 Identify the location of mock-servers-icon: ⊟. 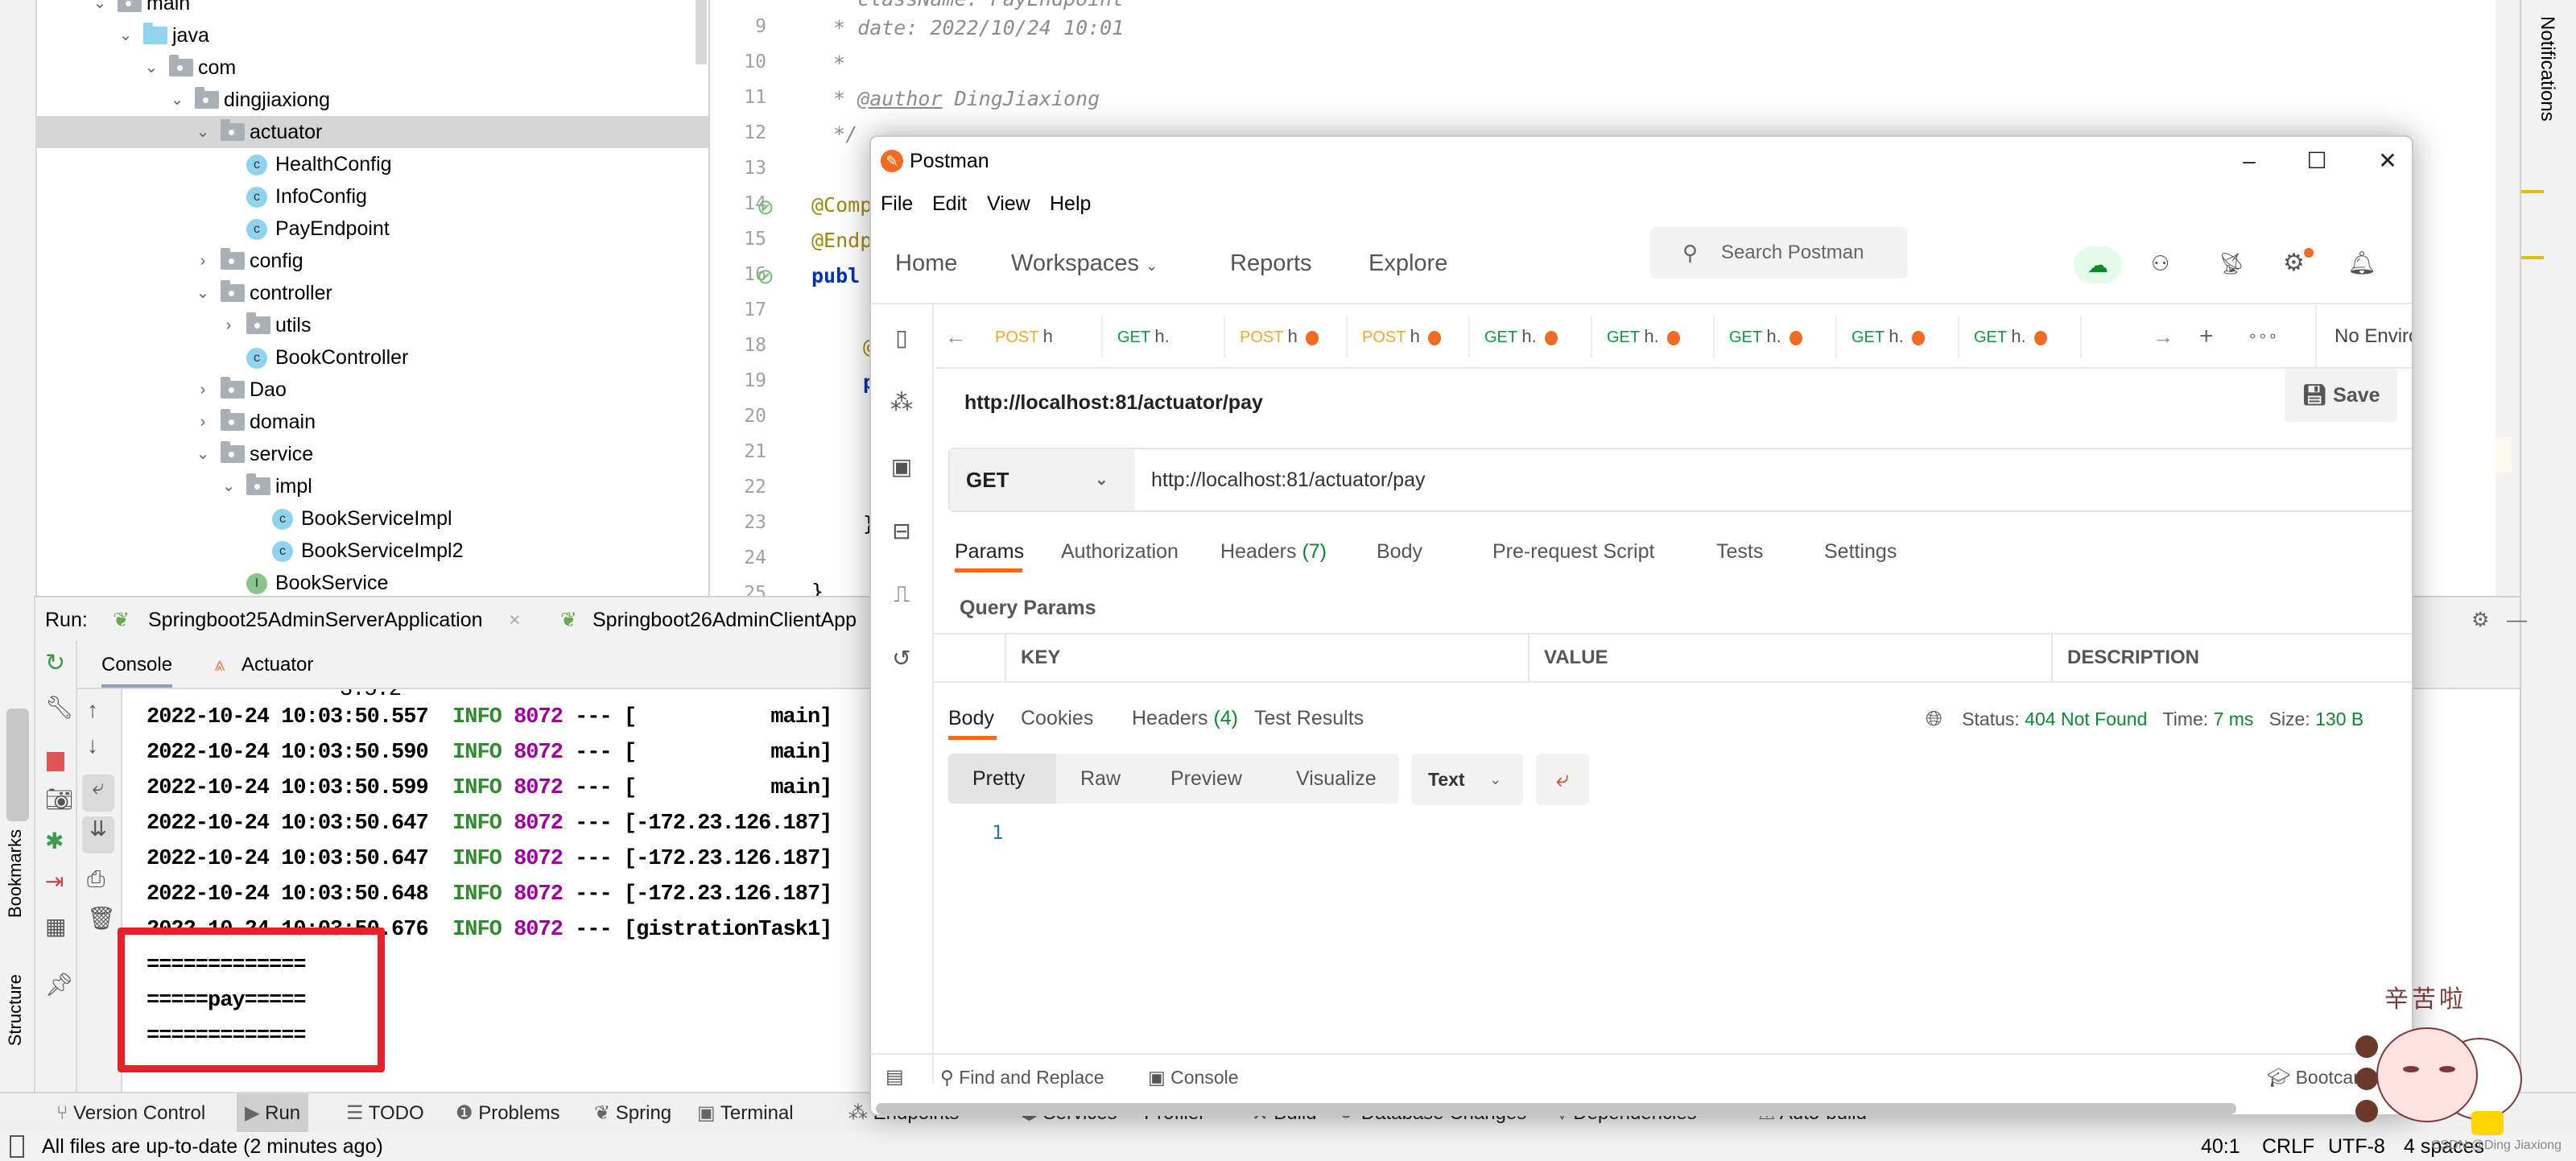
(901, 531).